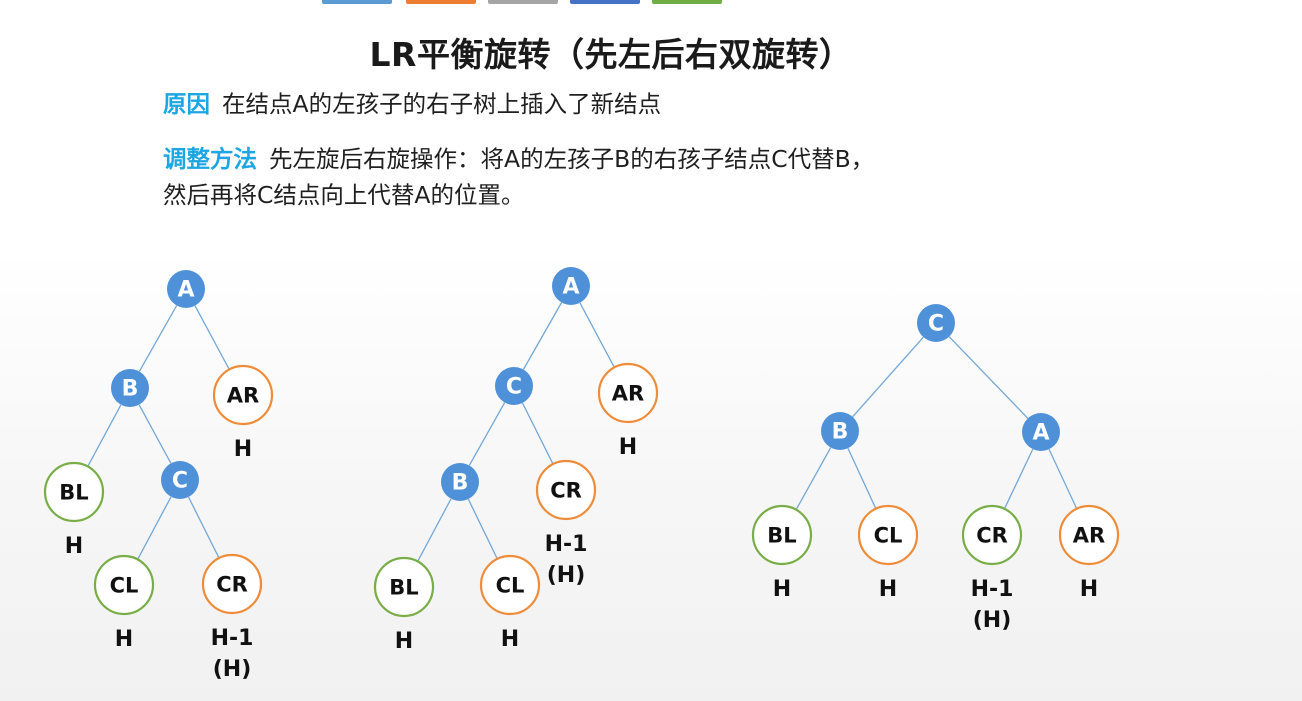  Describe the element at coordinates (154, 528) in the screenshot. I see `edge-C-CL` at that location.